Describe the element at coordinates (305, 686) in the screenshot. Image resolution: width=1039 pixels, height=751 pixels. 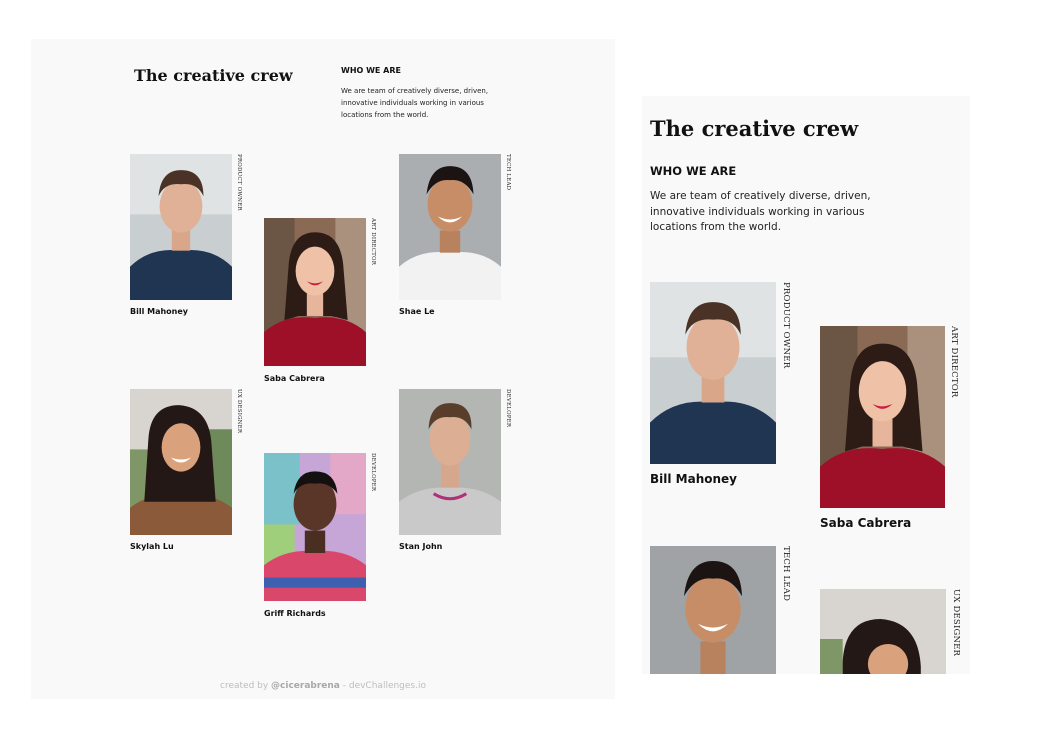
I see `footer-author-link: @cicerabrena` at that location.